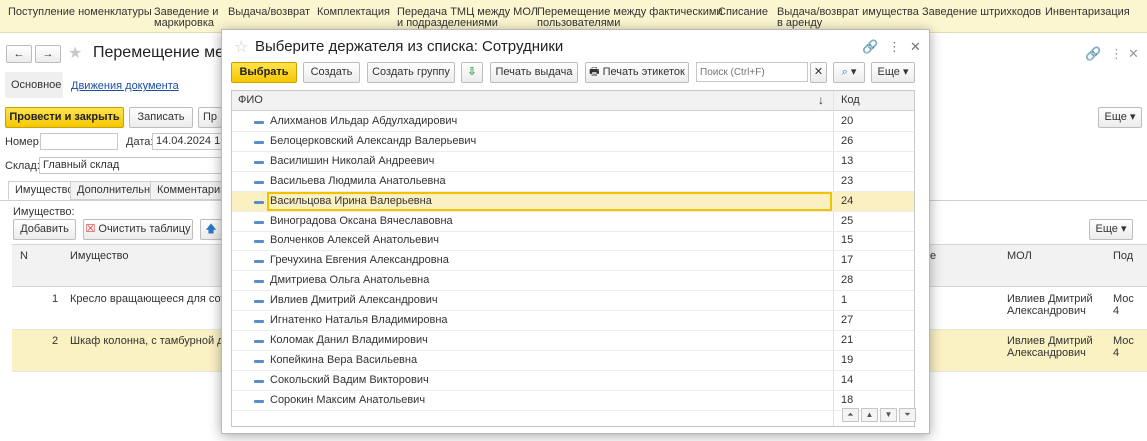  I want to click on list-item: Алихманов Ильдар Абдулхадирович 20, so click(573, 122).